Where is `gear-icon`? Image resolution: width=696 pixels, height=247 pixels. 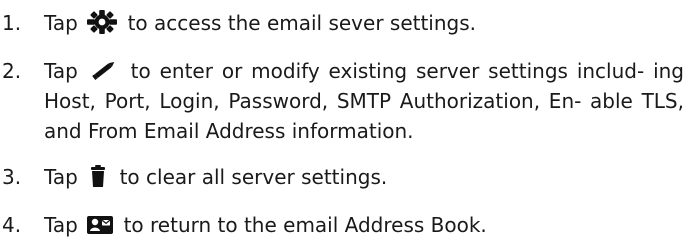
gear-icon is located at coordinates (102, 22).